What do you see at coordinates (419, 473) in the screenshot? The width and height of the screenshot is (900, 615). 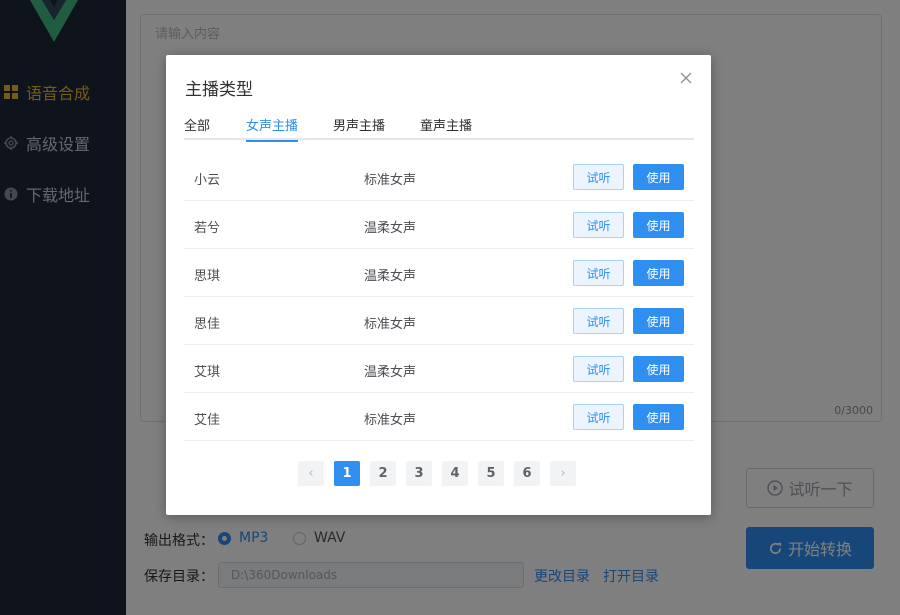 I see `page-button-3: 3` at bounding box center [419, 473].